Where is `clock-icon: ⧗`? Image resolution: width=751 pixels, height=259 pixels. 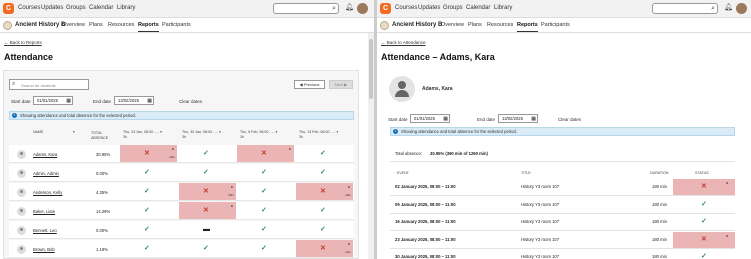
clock-icon: ⧗ is located at coordinates (727, 235).